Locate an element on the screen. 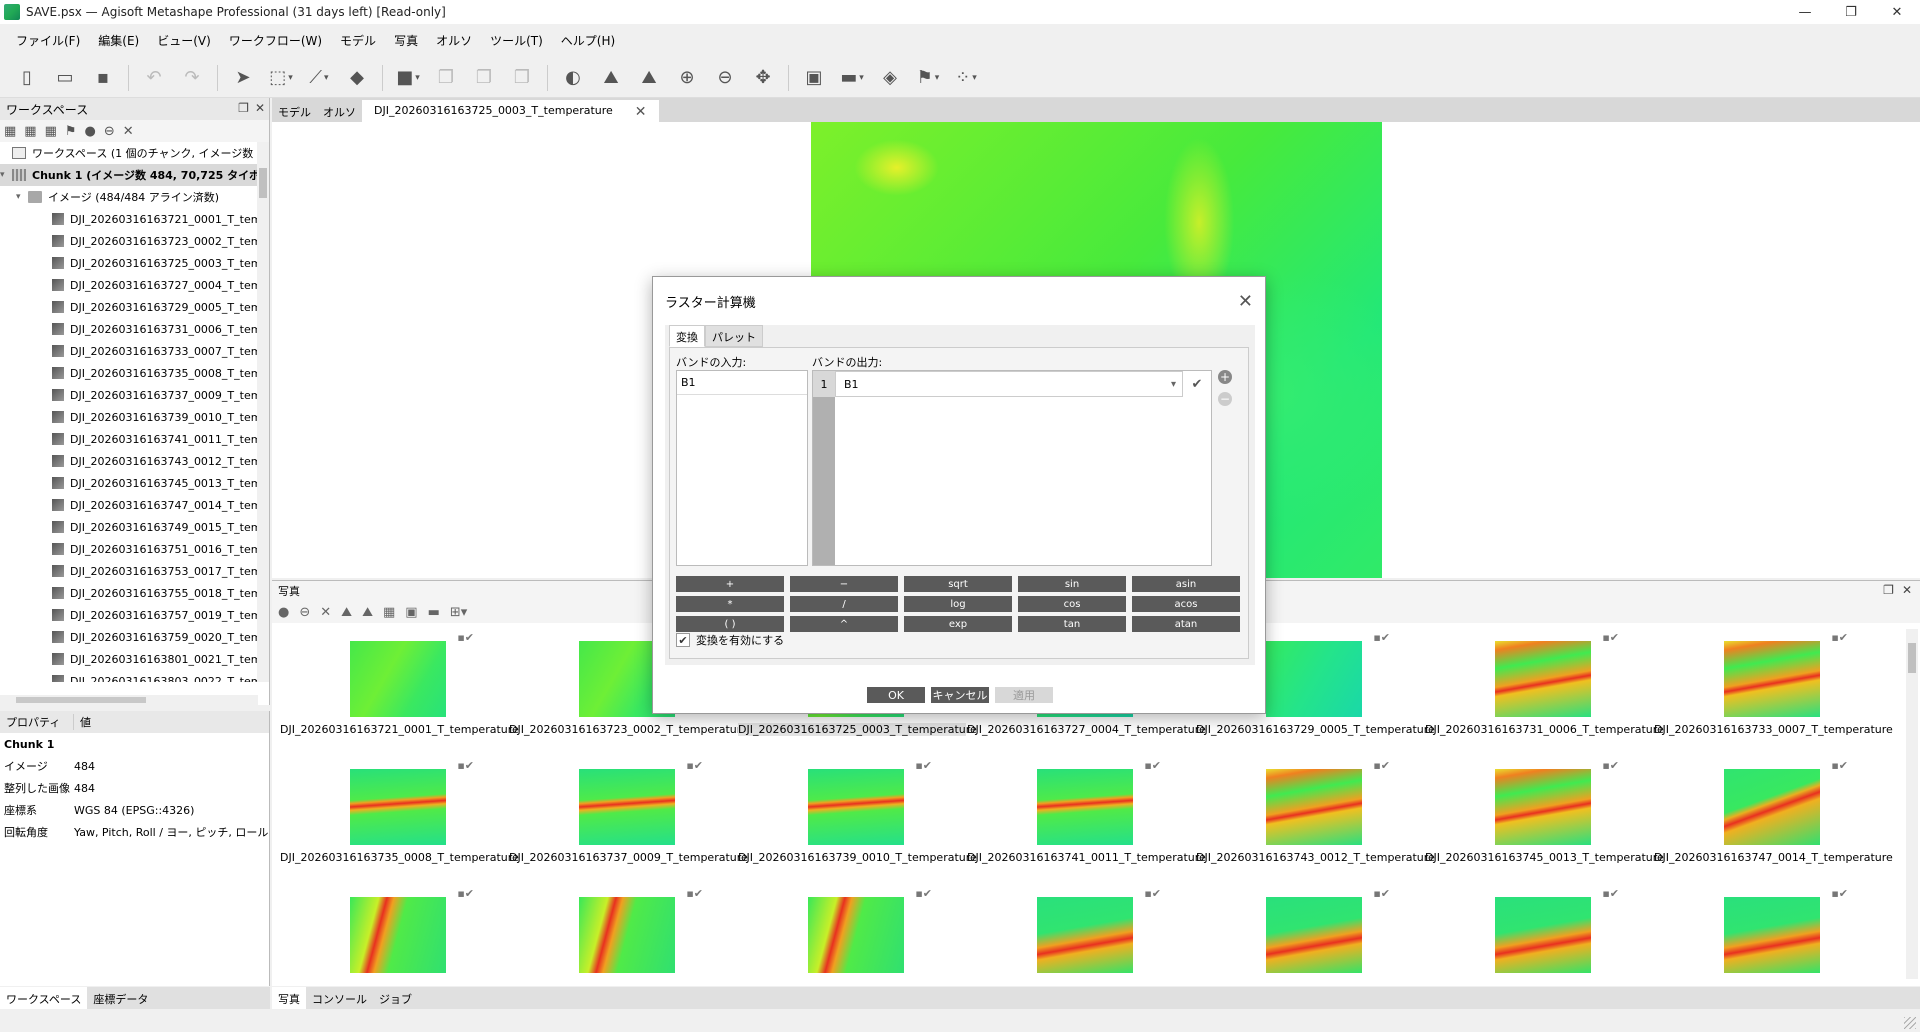 This screenshot has height=1032, width=1920. tree-hscrollbar is located at coordinates (129, 700).